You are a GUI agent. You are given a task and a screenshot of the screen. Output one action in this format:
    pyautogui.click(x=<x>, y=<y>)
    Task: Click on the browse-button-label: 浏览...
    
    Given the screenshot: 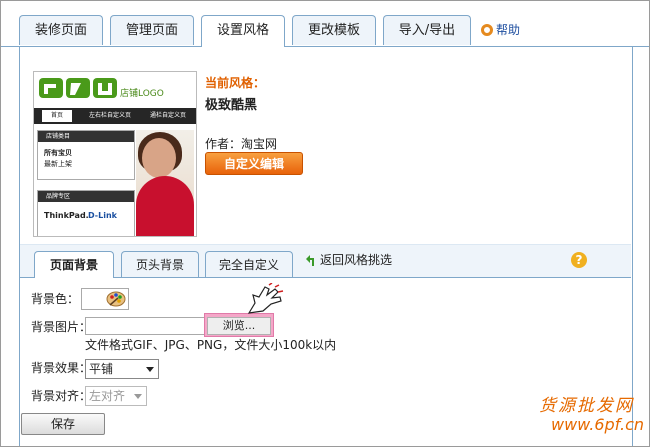 What is the action you would take?
    pyautogui.click(x=239, y=326)
    